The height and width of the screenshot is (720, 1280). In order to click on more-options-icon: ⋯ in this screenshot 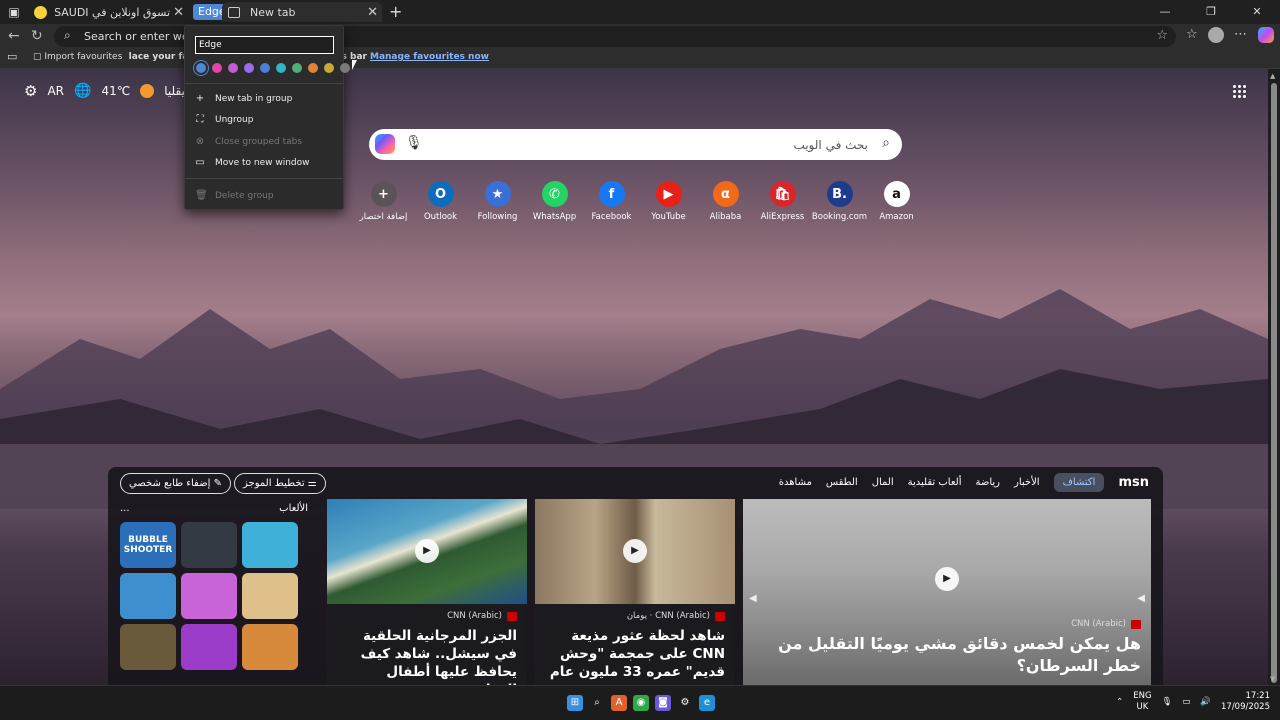, I will do `click(1240, 34)`.